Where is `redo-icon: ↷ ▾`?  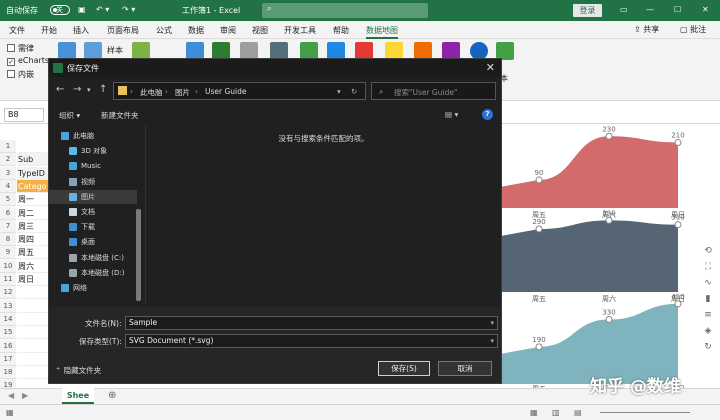
redo-icon: ↷ ▾ is located at coordinates (128, 9).